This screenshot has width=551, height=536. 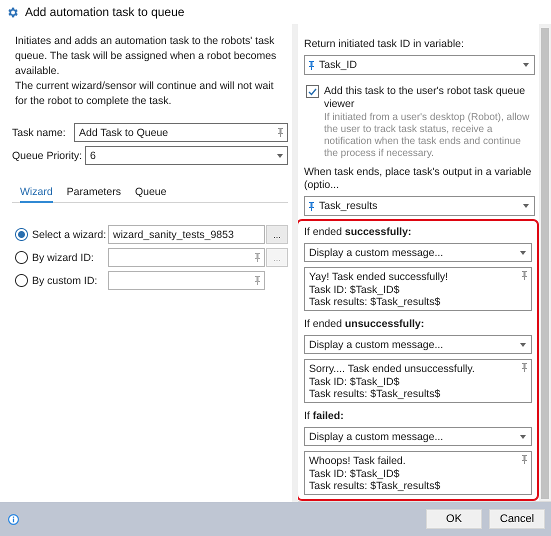 I want to click on dropdown-field: Task_results, so click(x=419, y=206).